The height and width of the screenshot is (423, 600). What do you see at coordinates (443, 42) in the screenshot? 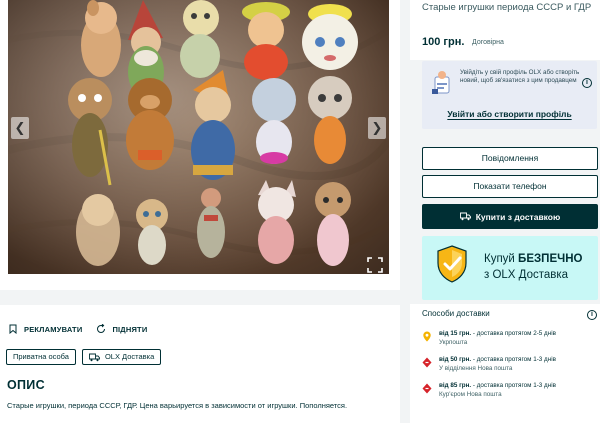
I see `ad-price: 100 грн.` at bounding box center [443, 42].